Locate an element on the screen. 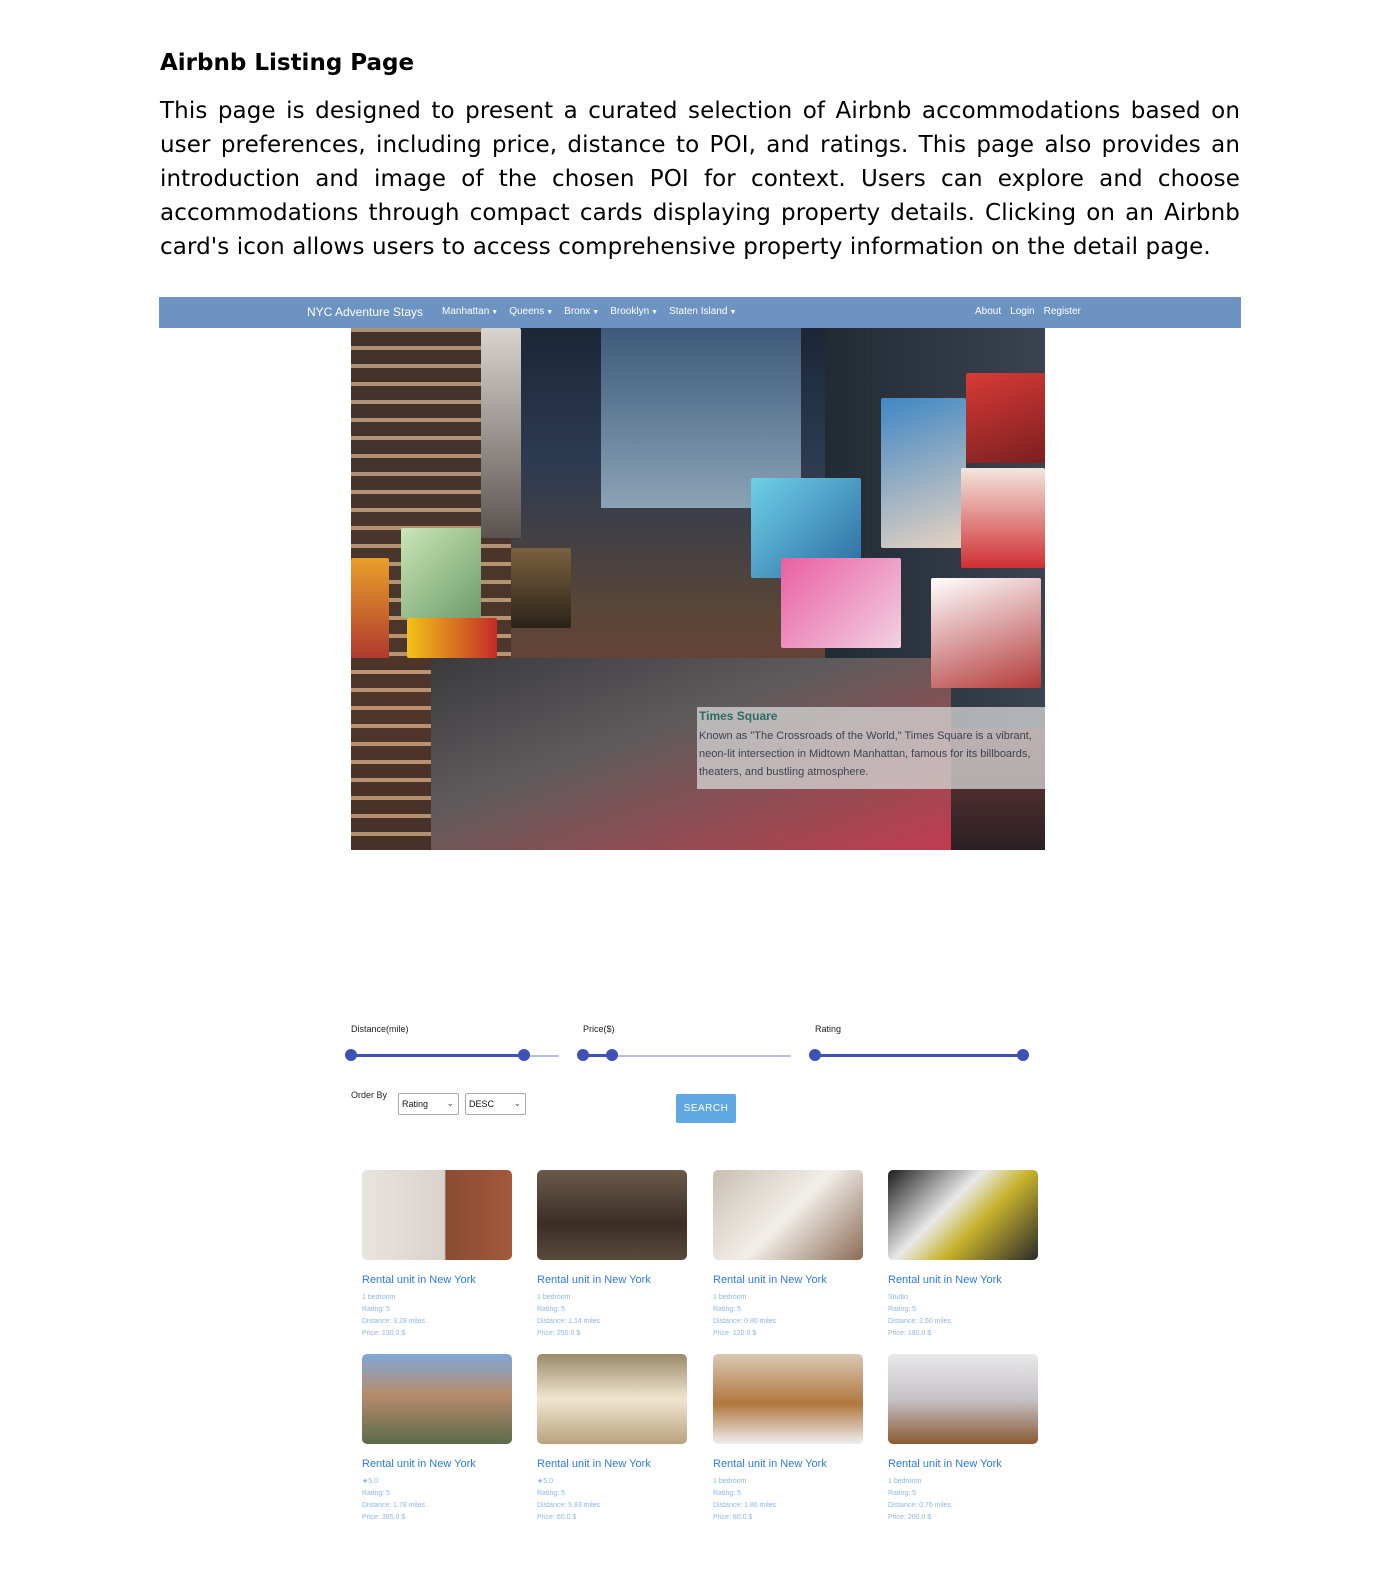  price-range-slider is located at coordinates (684, 1056).